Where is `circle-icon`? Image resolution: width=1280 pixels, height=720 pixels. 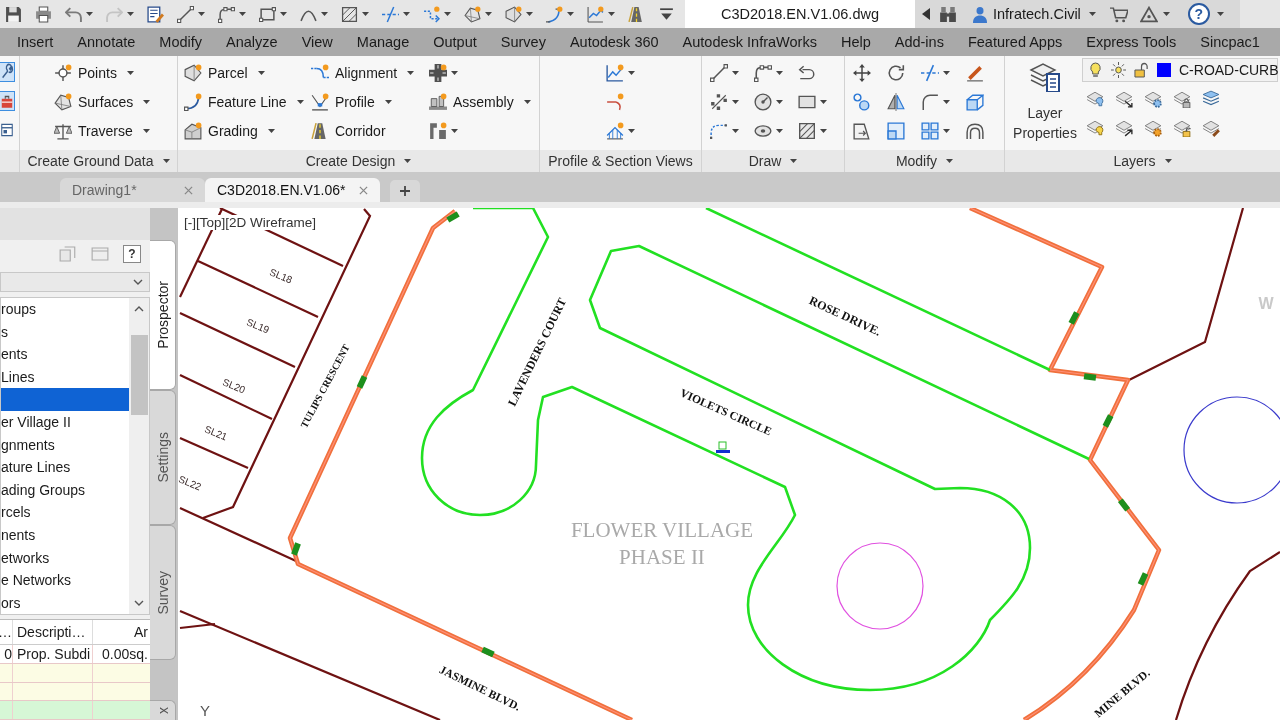 circle-icon is located at coordinates (763, 101).